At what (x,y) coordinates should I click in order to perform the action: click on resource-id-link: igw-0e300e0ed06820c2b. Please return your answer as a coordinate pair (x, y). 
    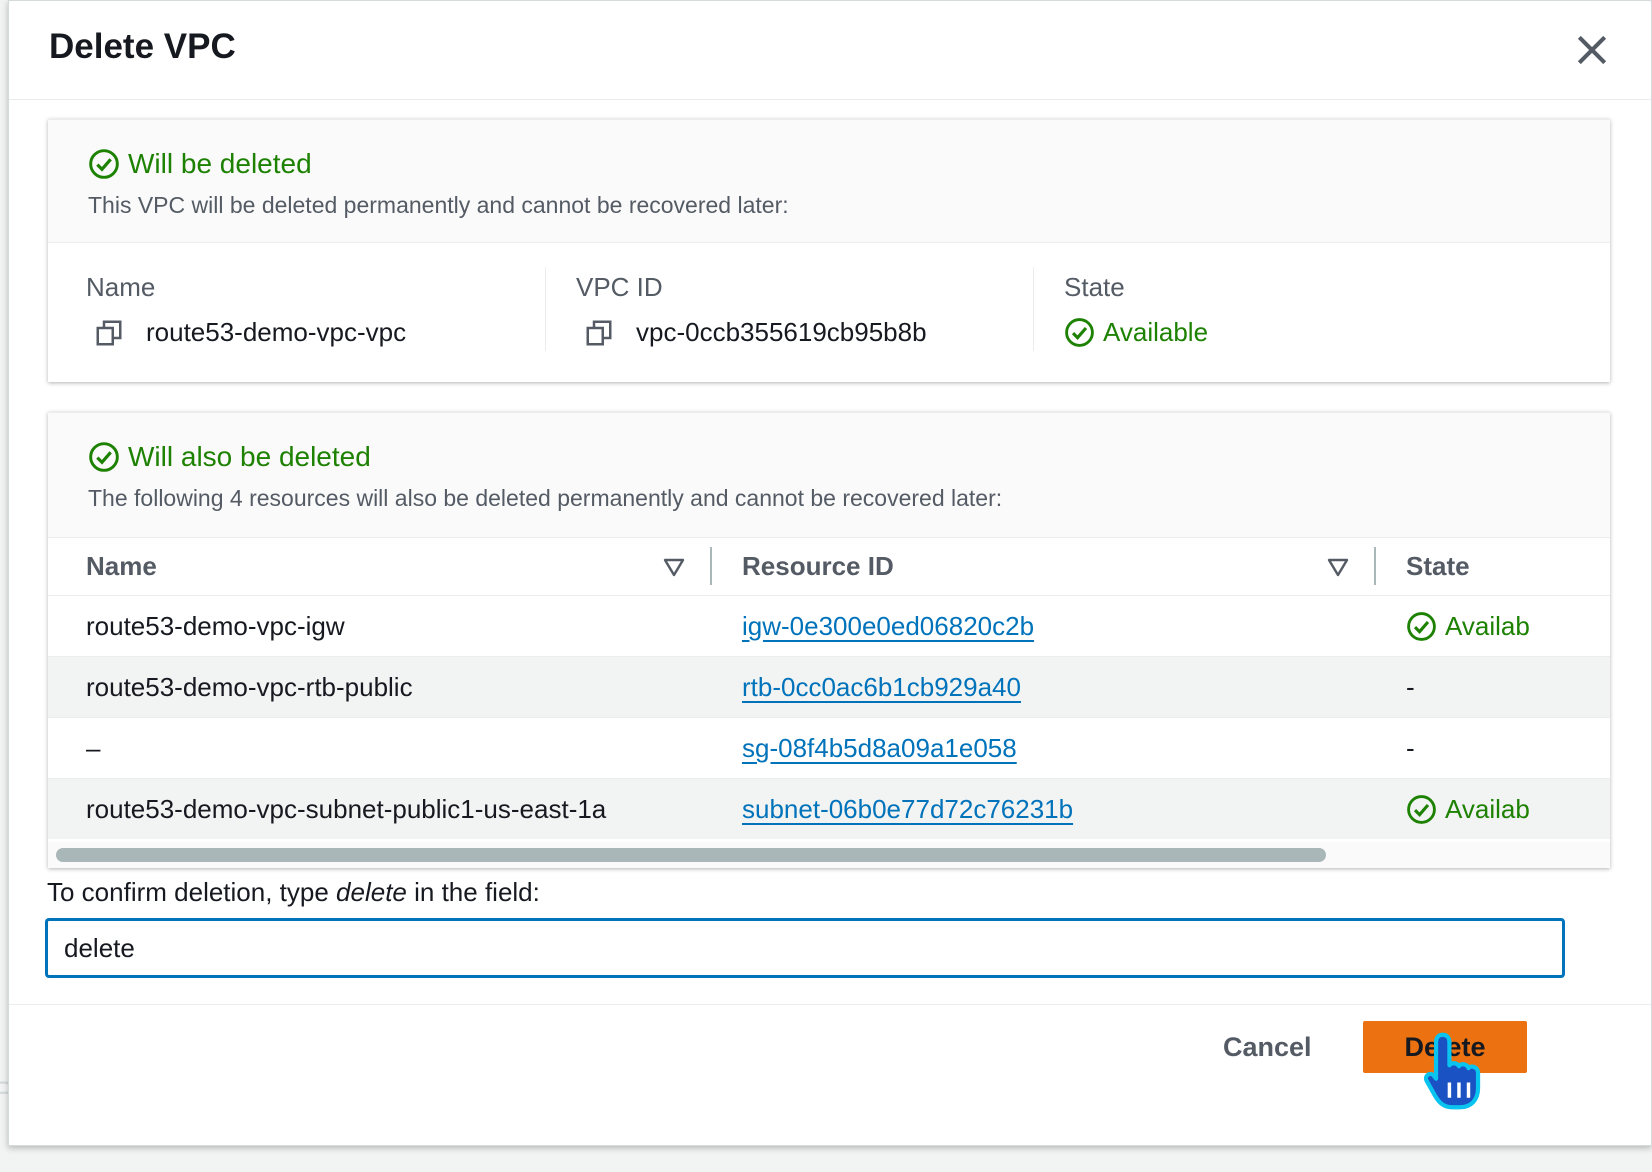
    Looking at the image, I should click on (888, 626).